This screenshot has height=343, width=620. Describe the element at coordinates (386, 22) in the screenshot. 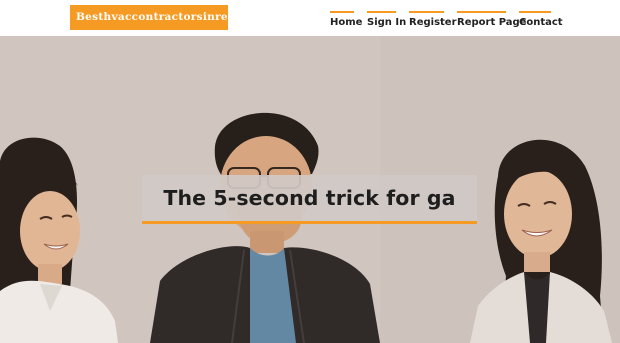

I see `nav-sign-in: Sign In` at that location.